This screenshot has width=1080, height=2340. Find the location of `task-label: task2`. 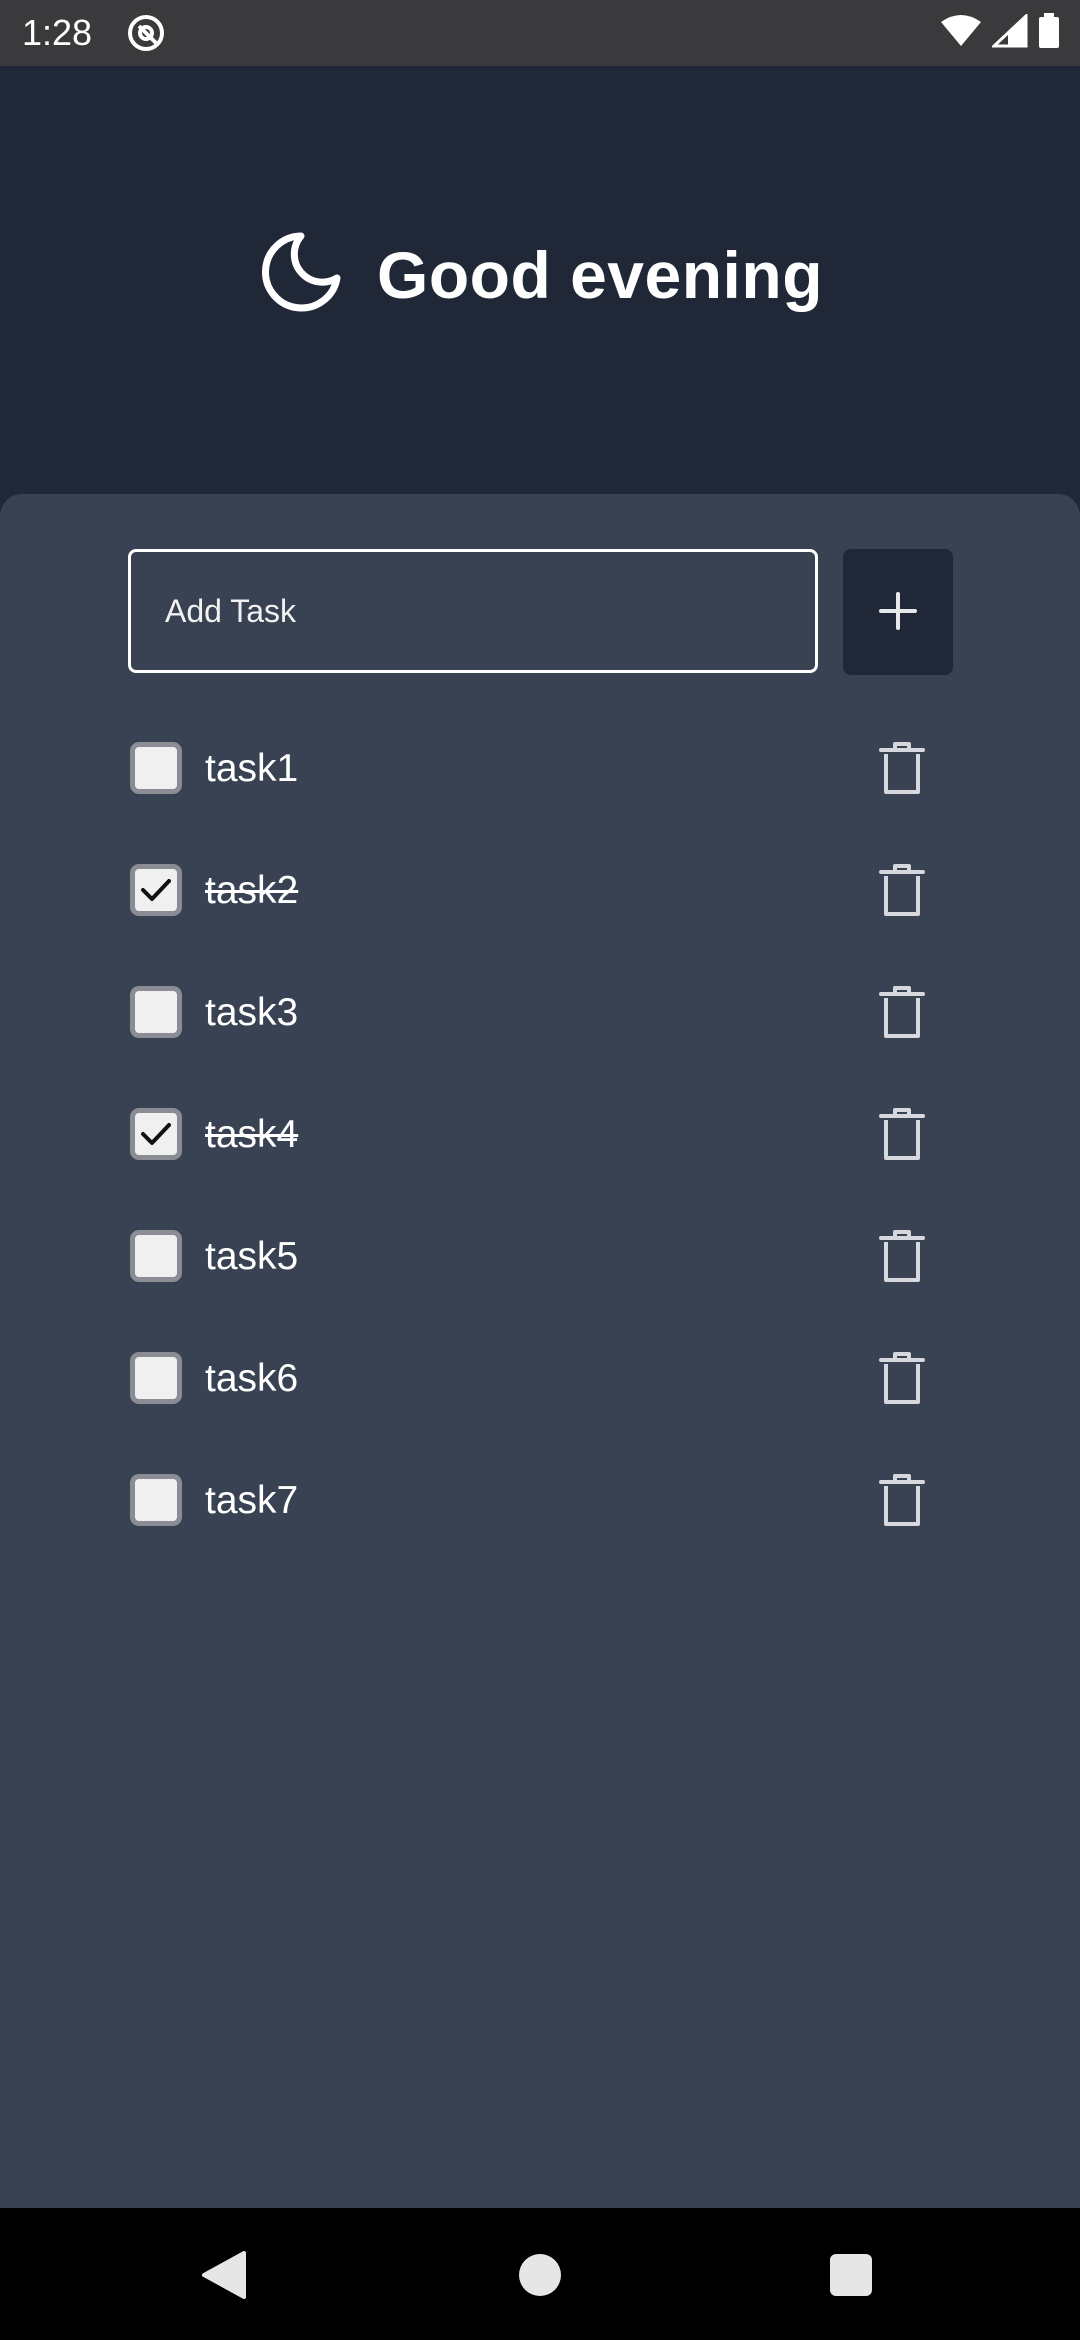

task-label: task2 is located at coordinates (252, 890).